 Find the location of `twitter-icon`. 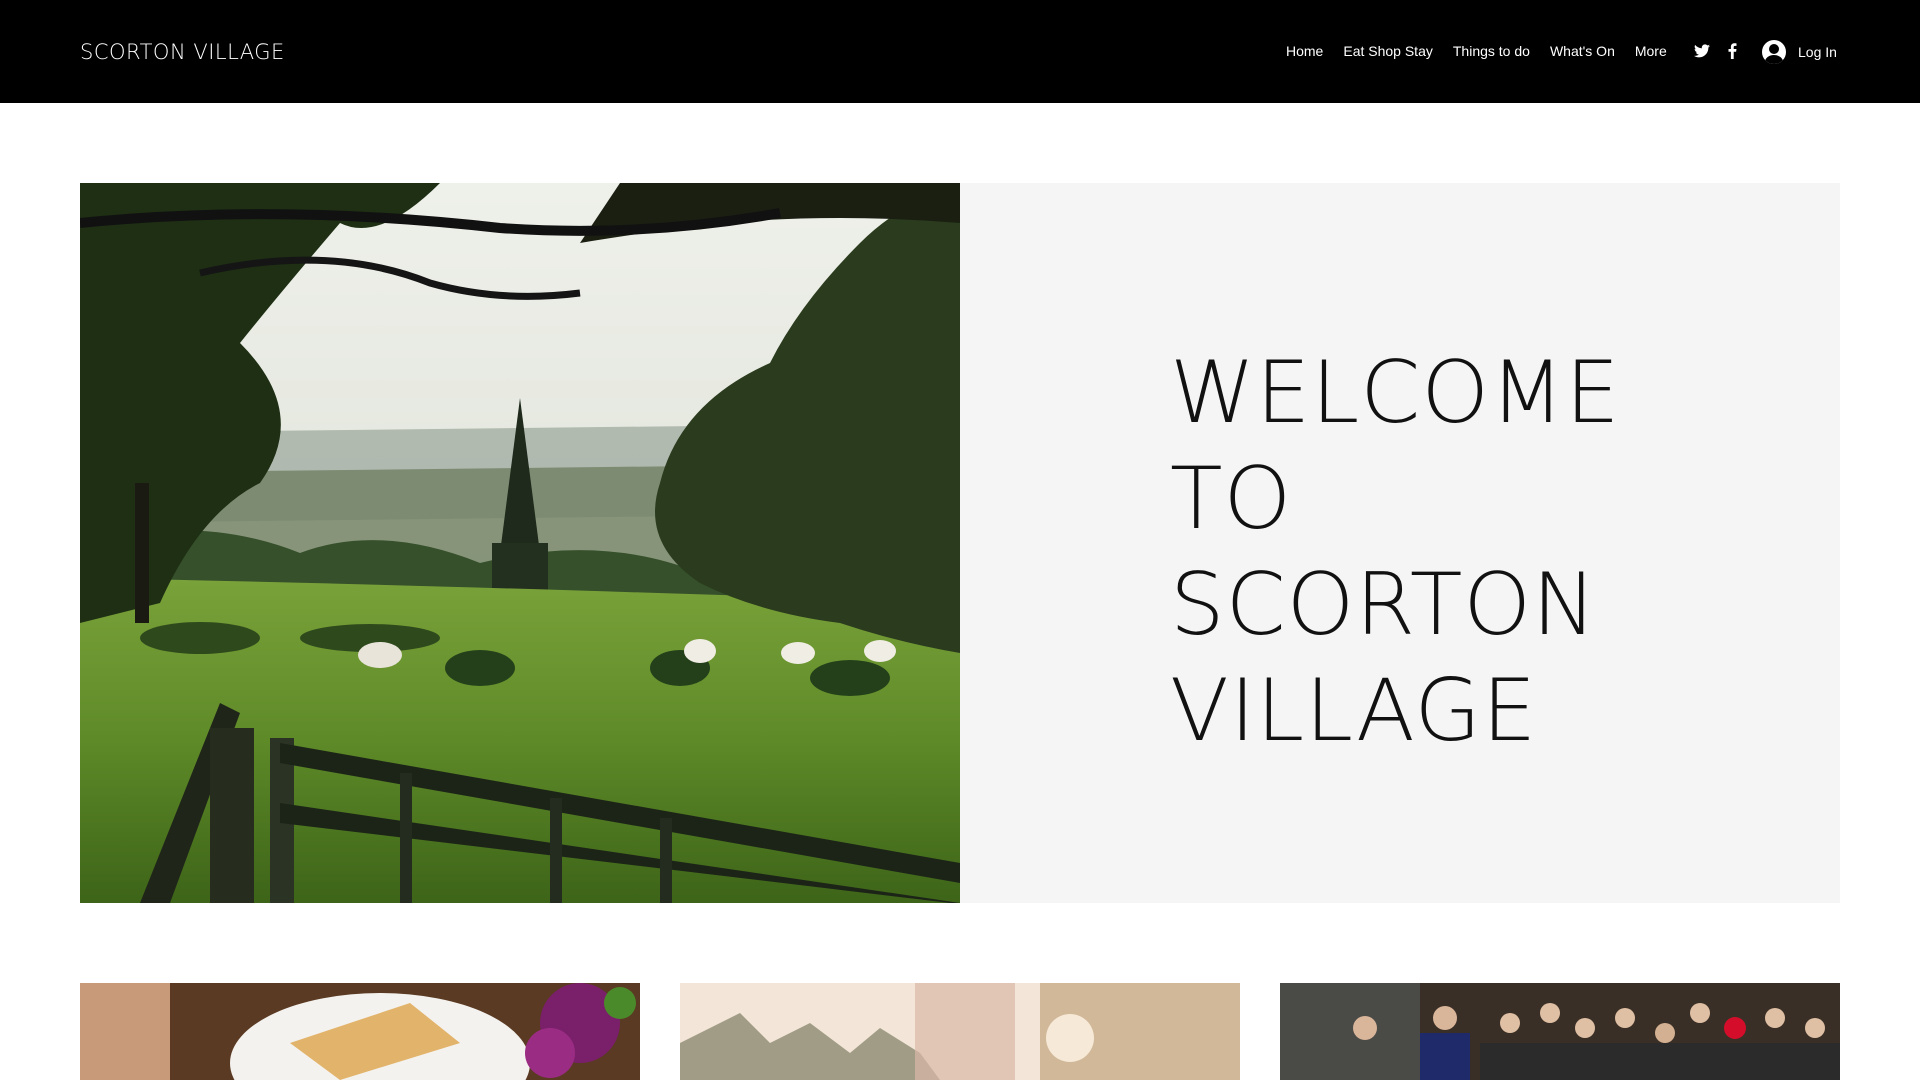

twitter-icon is located at coordinates (1702, 51).